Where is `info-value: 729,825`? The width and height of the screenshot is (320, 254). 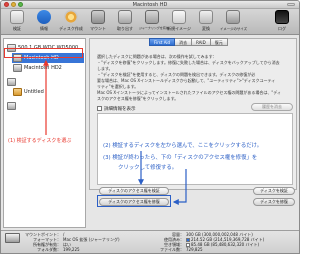
info-value: 729,825 is located at coordinates (194, 249).